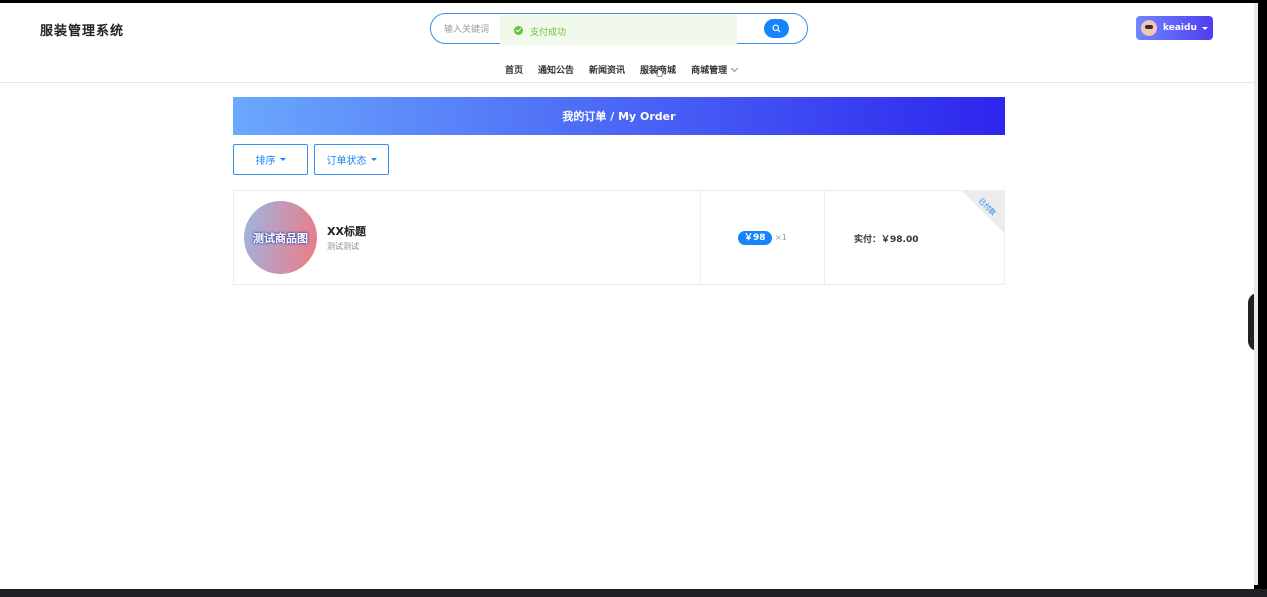  Describe the element at coordinates (1149, 28) in the screenshot. I see `avatar` at that location.